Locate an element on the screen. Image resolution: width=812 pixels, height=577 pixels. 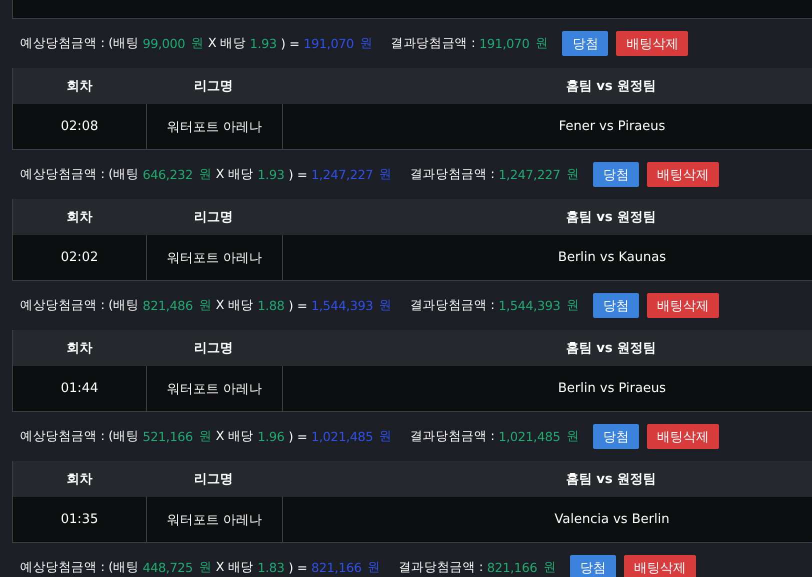
match-cell-text: Valencia vs Berlin is located at coordinates (612, 520).